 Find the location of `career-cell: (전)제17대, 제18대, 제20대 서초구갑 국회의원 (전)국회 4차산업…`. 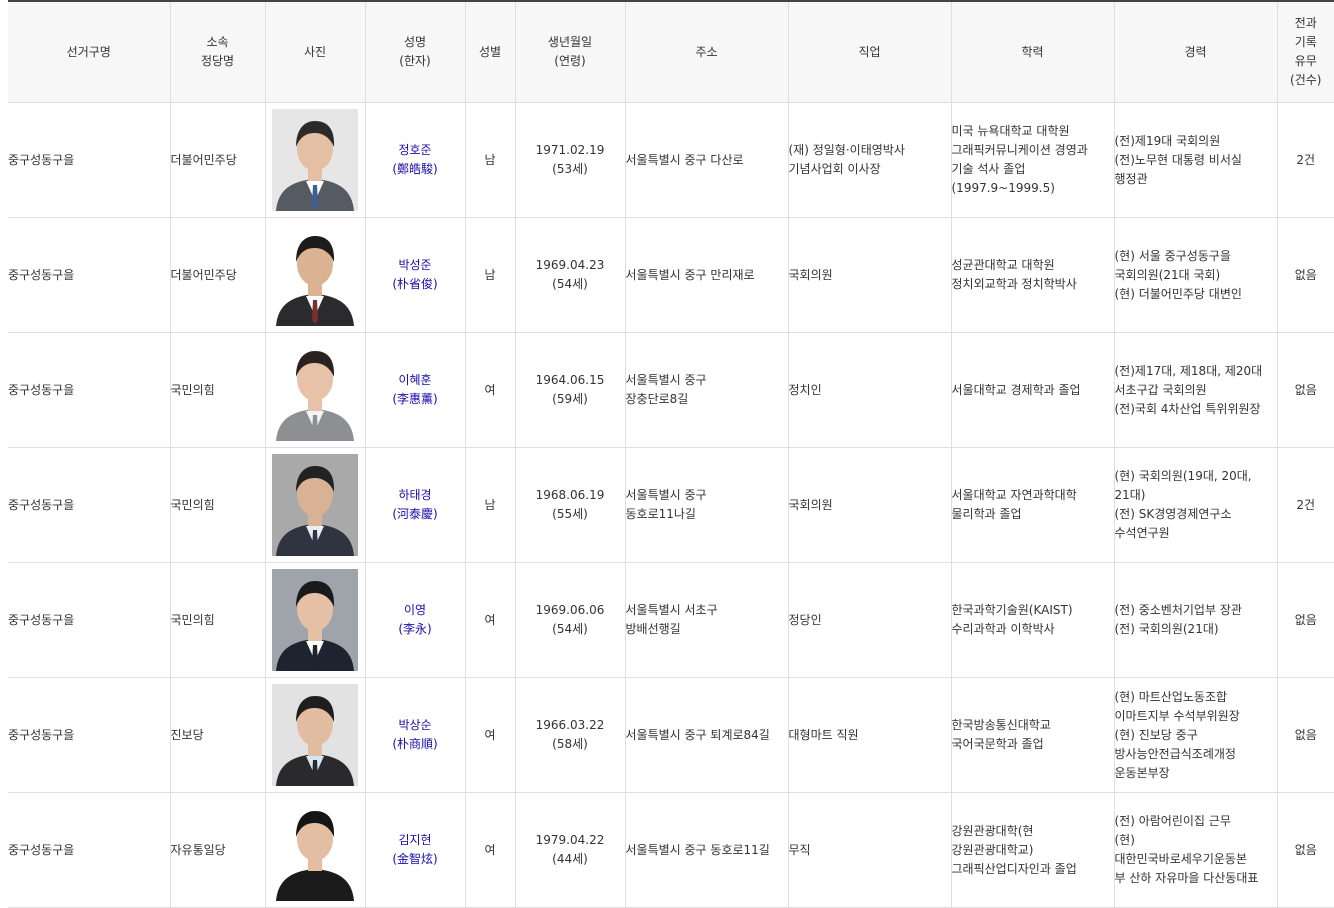

career-cell: (전)제17대, 제18대, 제20대 서초구갑 국회의원 (전)국회 4차산업… is located at coordinates (1196, 390).